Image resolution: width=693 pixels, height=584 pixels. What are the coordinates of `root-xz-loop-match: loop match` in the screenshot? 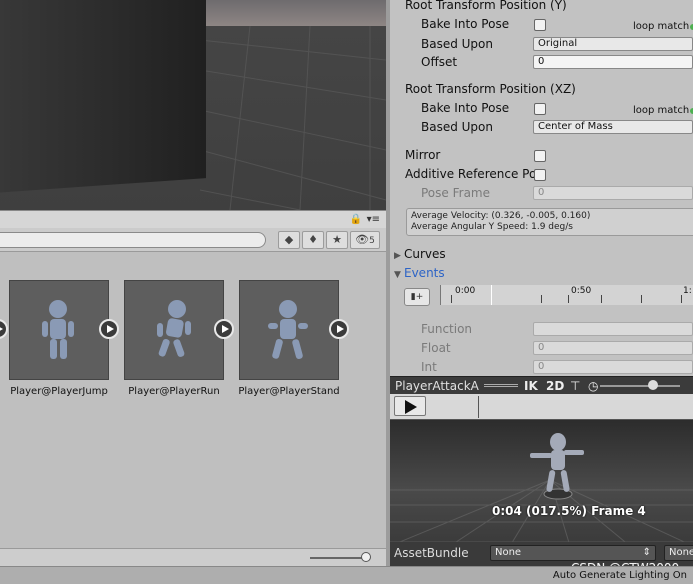 It's located at (661, 110).